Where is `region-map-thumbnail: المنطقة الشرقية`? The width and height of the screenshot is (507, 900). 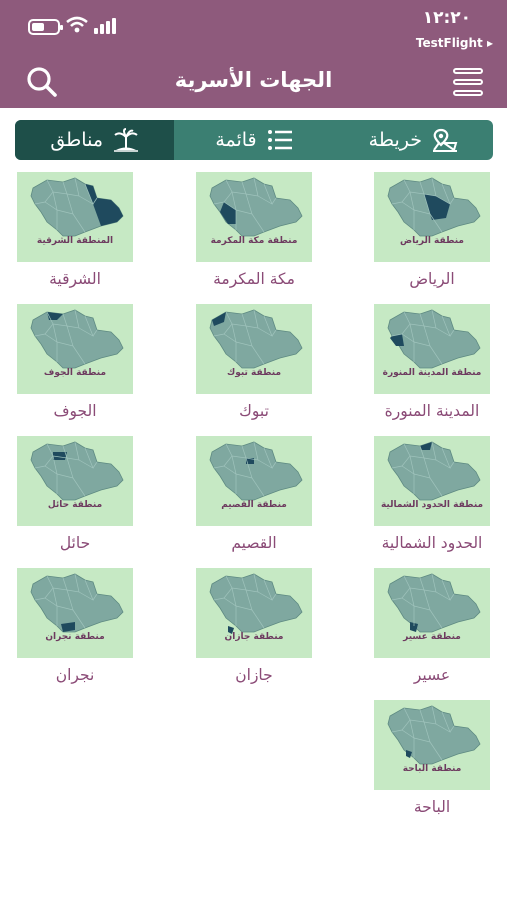 region-map-thumbnail: المنطقة الشرقية is located at coordinates (75, 217).